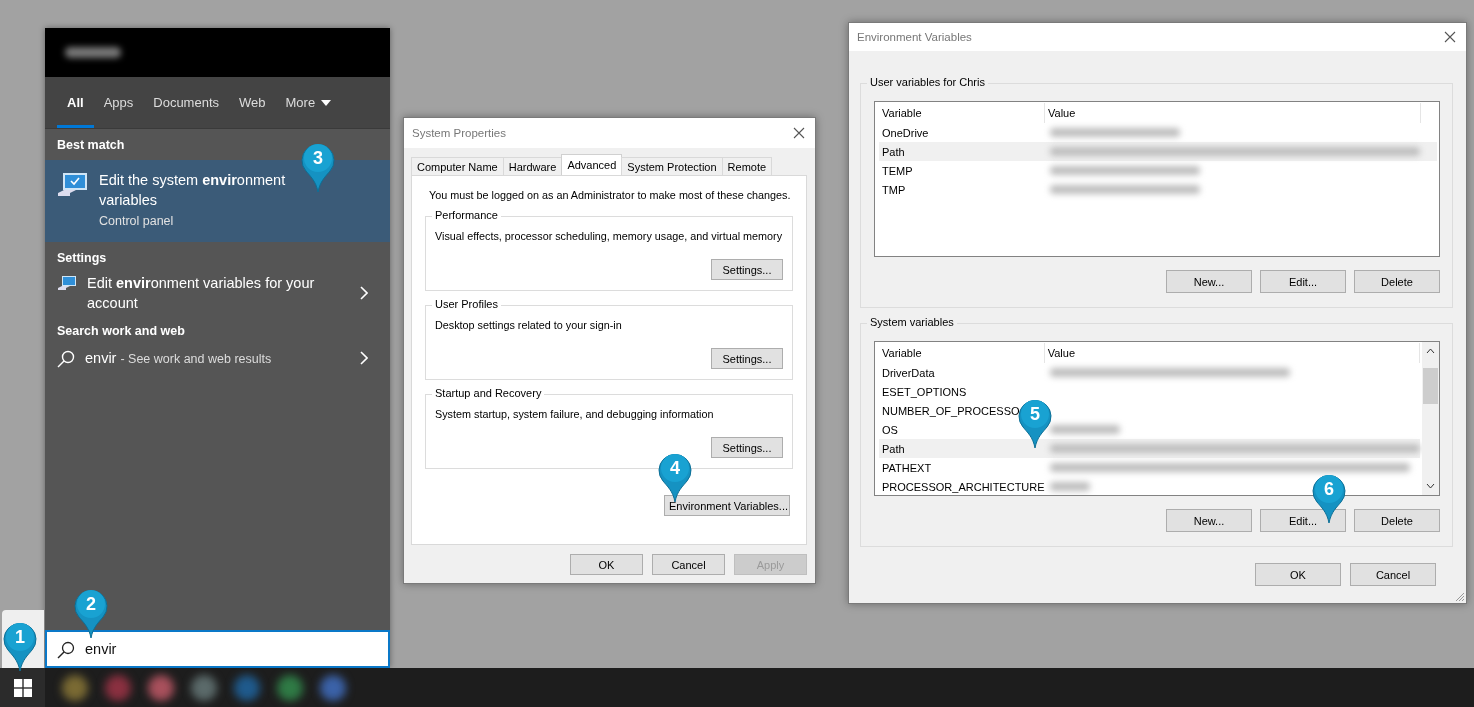 The height and width of the screenshot is (707, 1474). I want to click on scroll-thumb, so click(1430, 386).